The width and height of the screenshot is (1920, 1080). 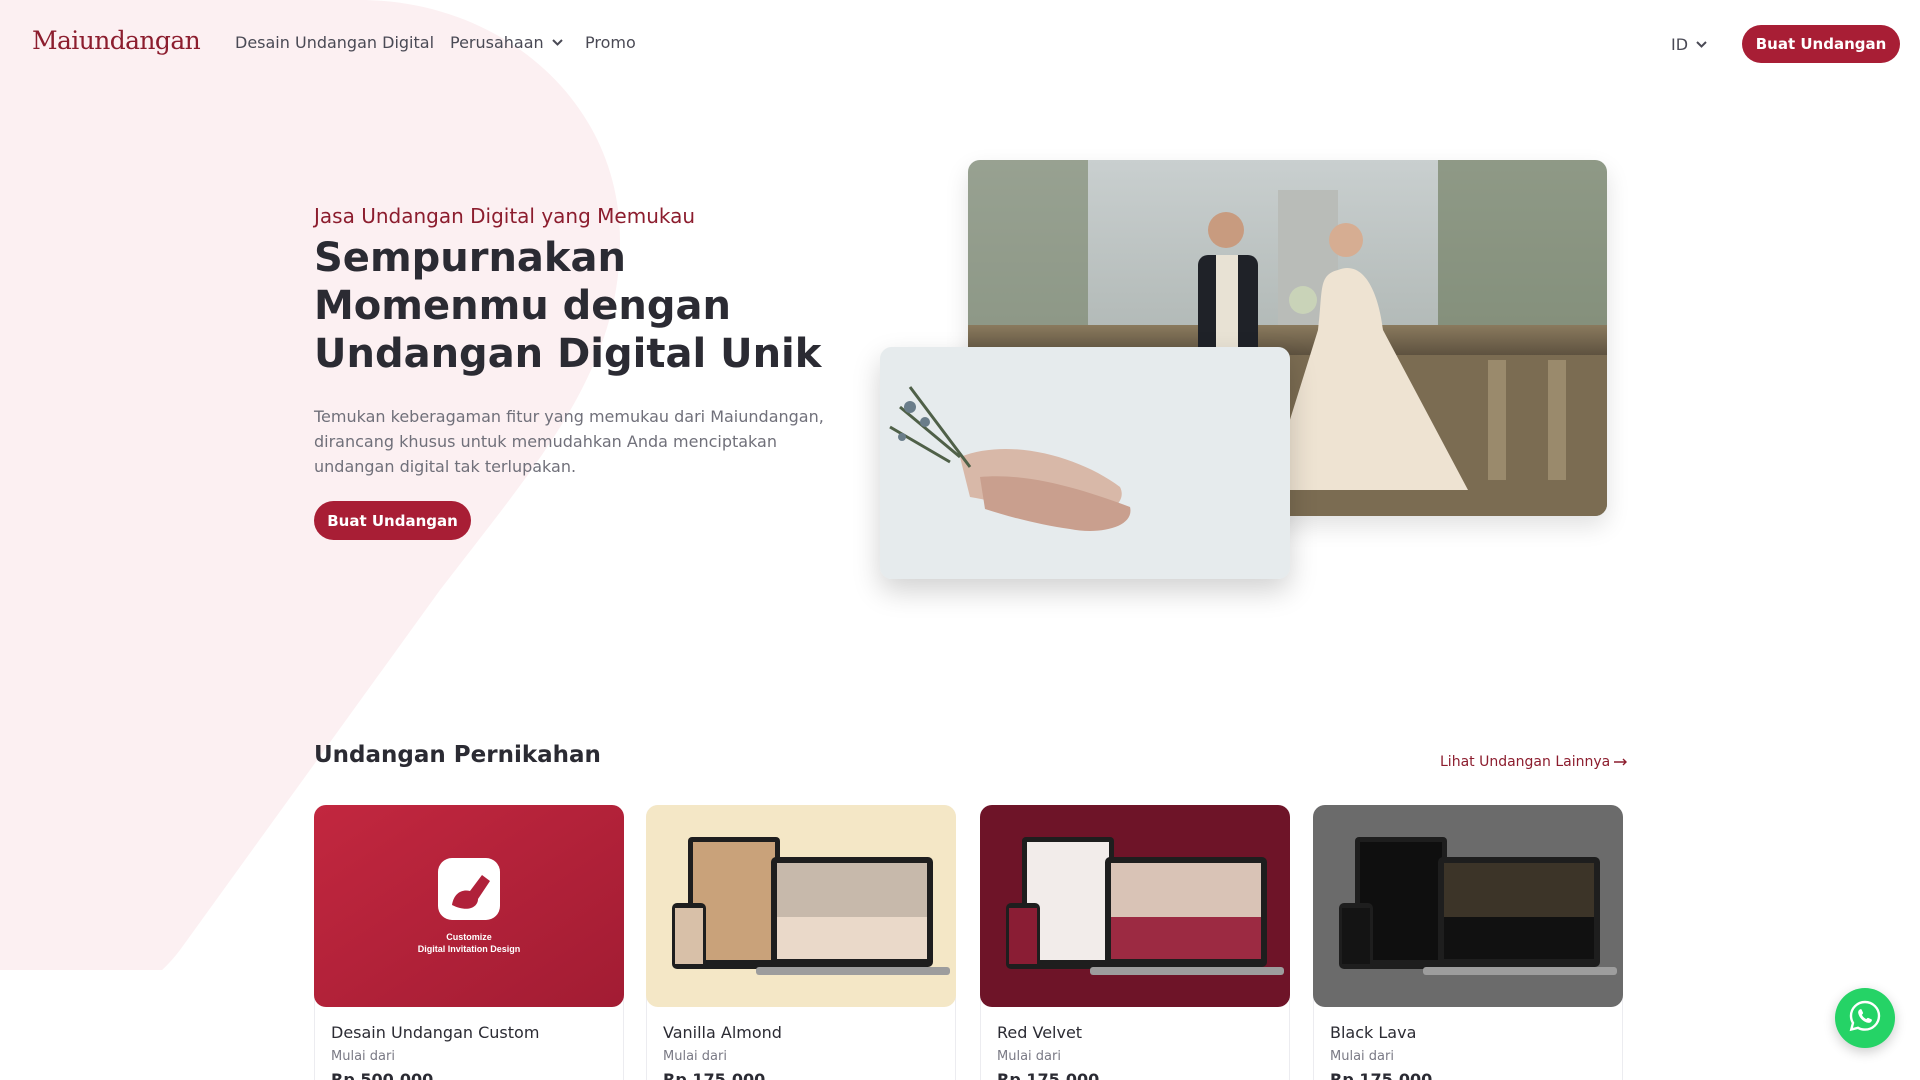 I want to click on hero-create-invitation-button: Buat Undangan, so click(x=392, y=520).